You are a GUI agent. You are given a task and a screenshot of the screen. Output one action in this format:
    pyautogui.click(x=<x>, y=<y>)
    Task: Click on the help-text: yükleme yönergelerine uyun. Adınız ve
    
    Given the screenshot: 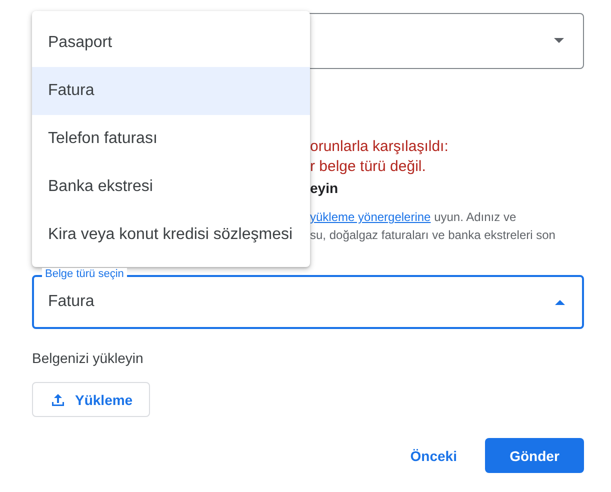 What is the action you would take?
    pyautogui.click(x=414, y=217)
    